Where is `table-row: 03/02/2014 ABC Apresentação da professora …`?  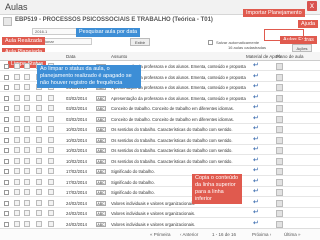
table-row: 03/02/2014 ABC Apresentação da professora … is located at coordinates (160, 98).